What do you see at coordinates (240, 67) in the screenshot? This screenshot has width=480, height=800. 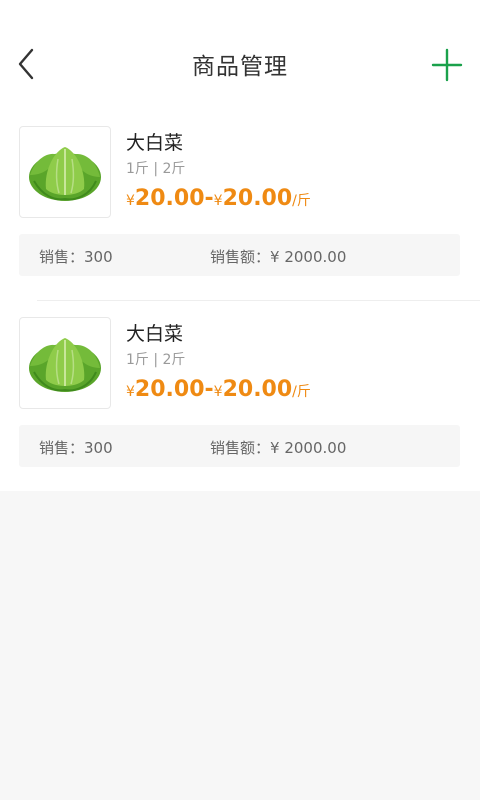 I see `page-title: 商品管理` at bounding box center [240, 67].